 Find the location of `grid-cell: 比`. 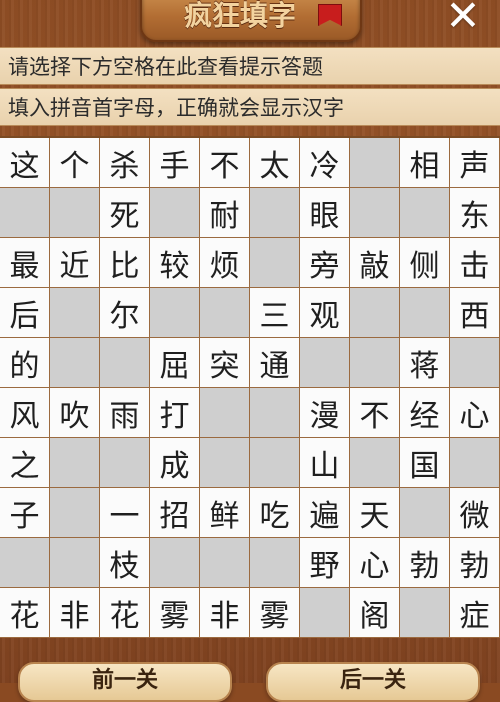

grid-cell: 比 is located at coordinates (125, 263).